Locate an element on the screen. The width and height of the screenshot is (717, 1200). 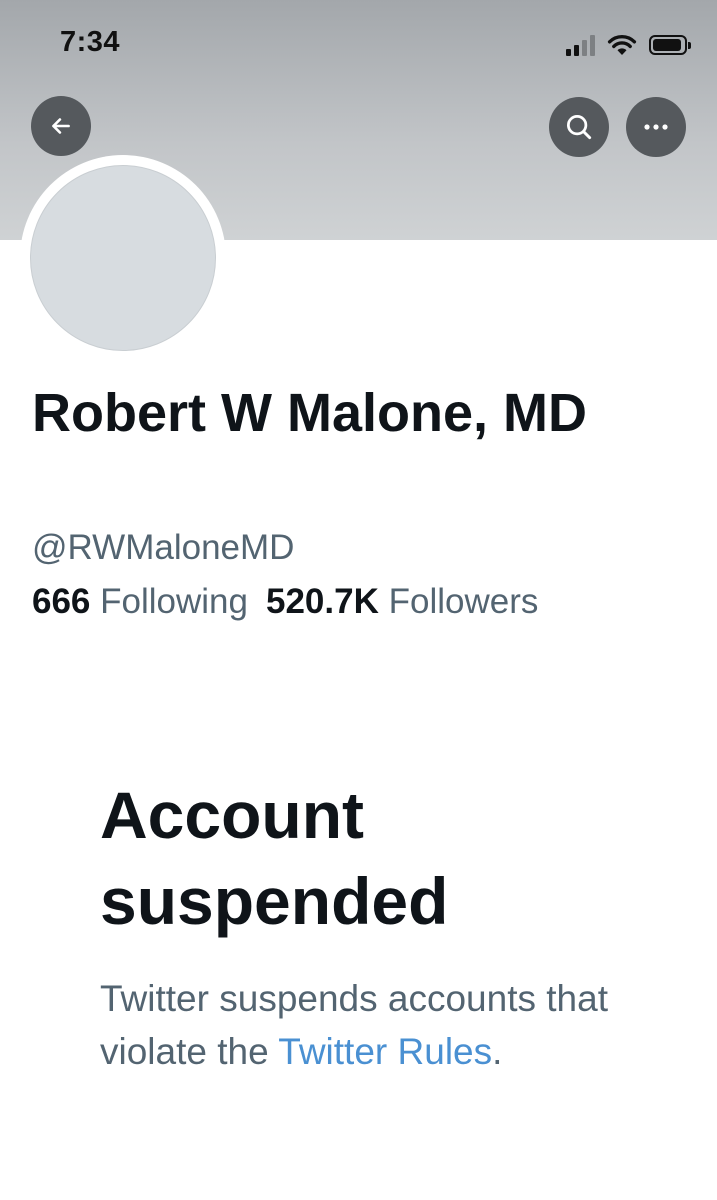
more-options-button is located at coordinates (656, 127).